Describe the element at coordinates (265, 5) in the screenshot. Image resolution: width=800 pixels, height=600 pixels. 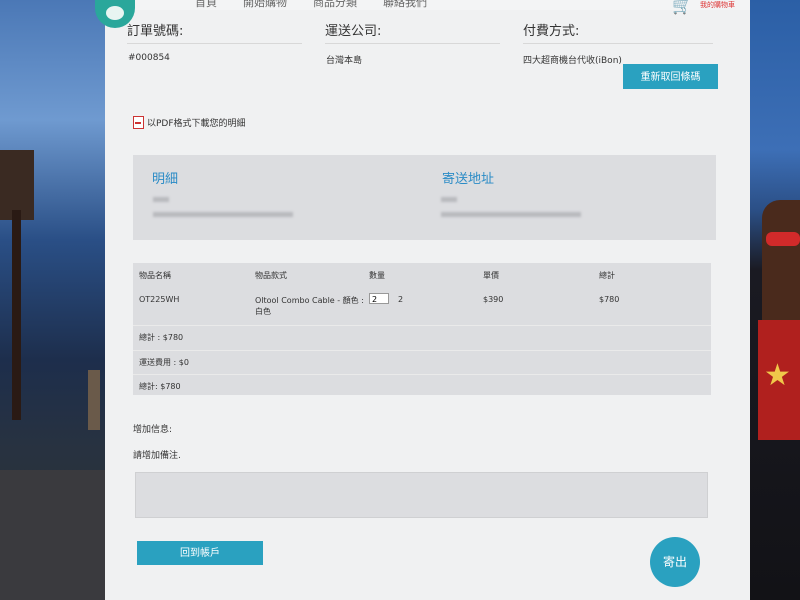
I see `nav-item-shop: 開始購物` at that location.